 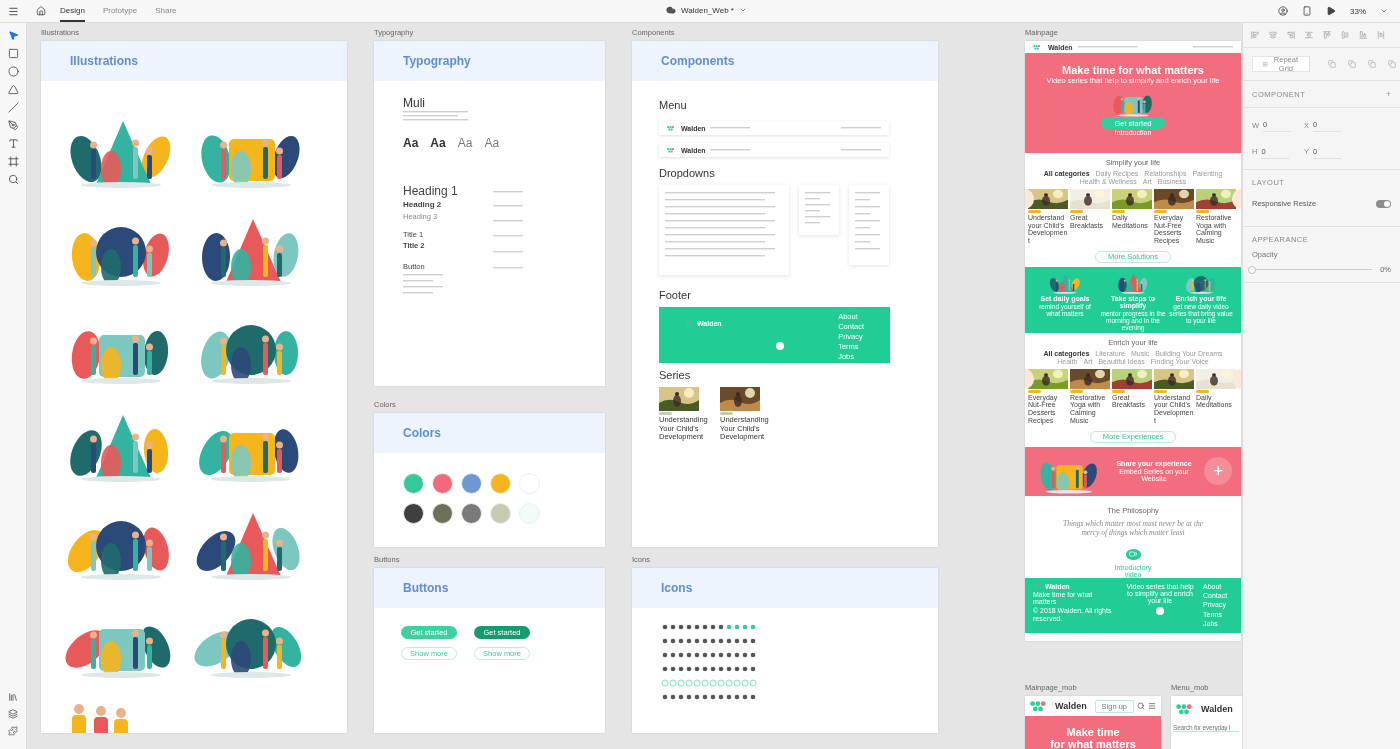 What do you see at coordinates (13, 161) in the screenshot?
I see `artboard-tool-icon` at bounding box center [13, 161].